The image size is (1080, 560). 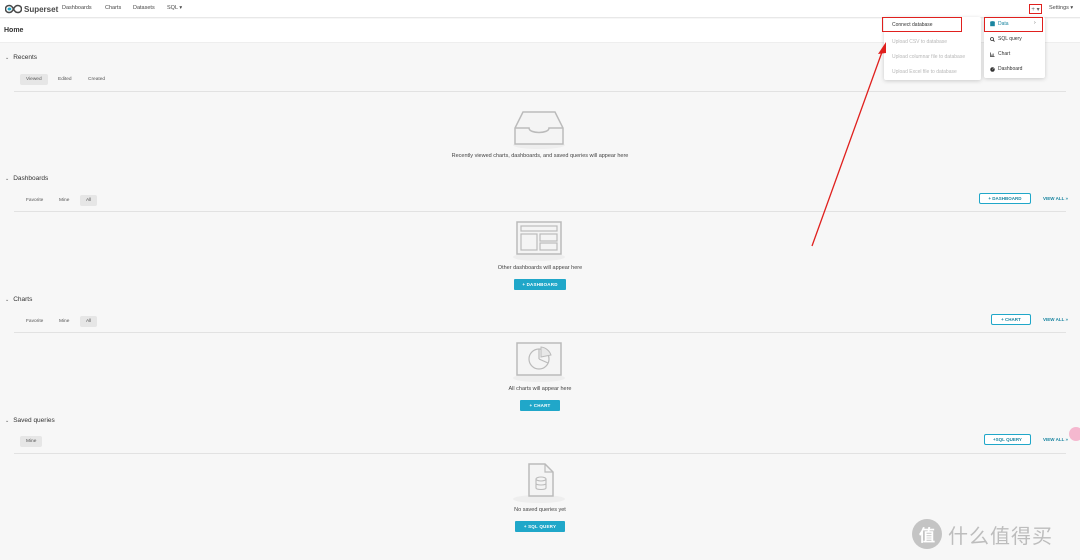 What do you see at coordinates (927, 534) in the screenshot?
I see `watermark-badge: 值` at bounding box center [927, 534].